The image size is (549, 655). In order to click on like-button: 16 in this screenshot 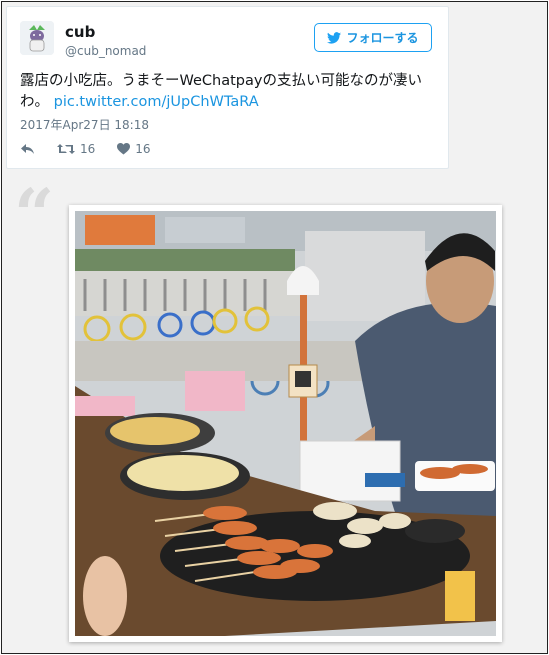, I will do `click(134, 149)`.